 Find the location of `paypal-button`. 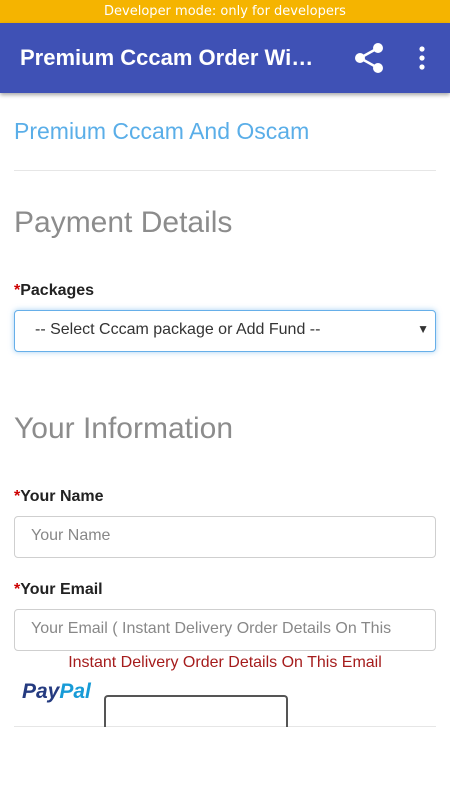

paypal-button is located at coordinates (196, 711).